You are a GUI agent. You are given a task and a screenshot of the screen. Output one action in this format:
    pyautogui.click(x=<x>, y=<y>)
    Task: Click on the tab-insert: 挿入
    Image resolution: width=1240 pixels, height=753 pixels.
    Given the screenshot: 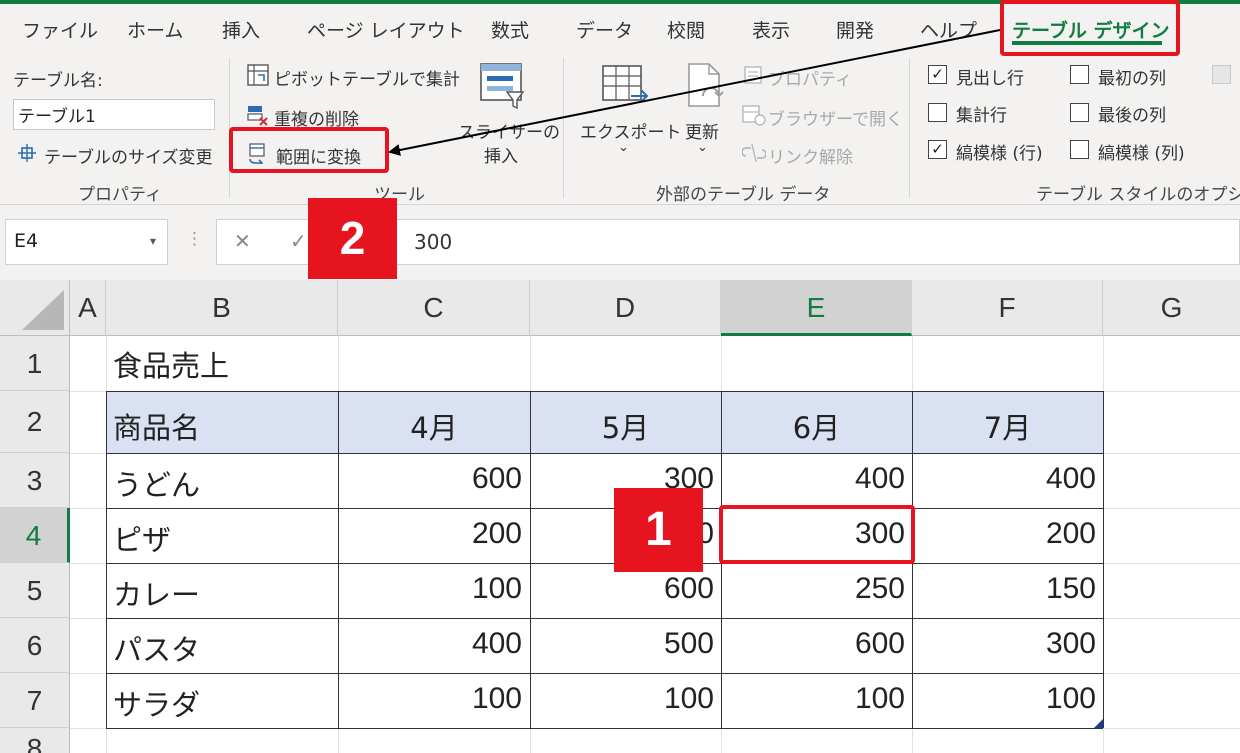 What is the action you would take?
    pyautogui.click(x=241, y=29)
    